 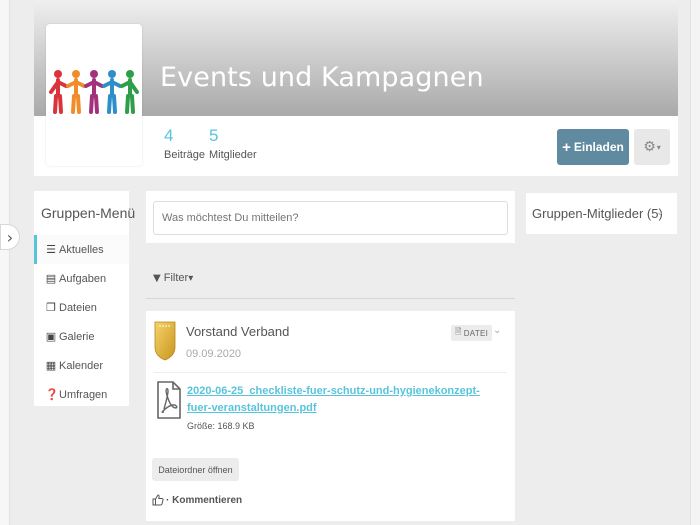 What do you see at coordinates (176, 278) in the screenshot?
I see `filter-label: Filter` at bounding box center [176, 278].